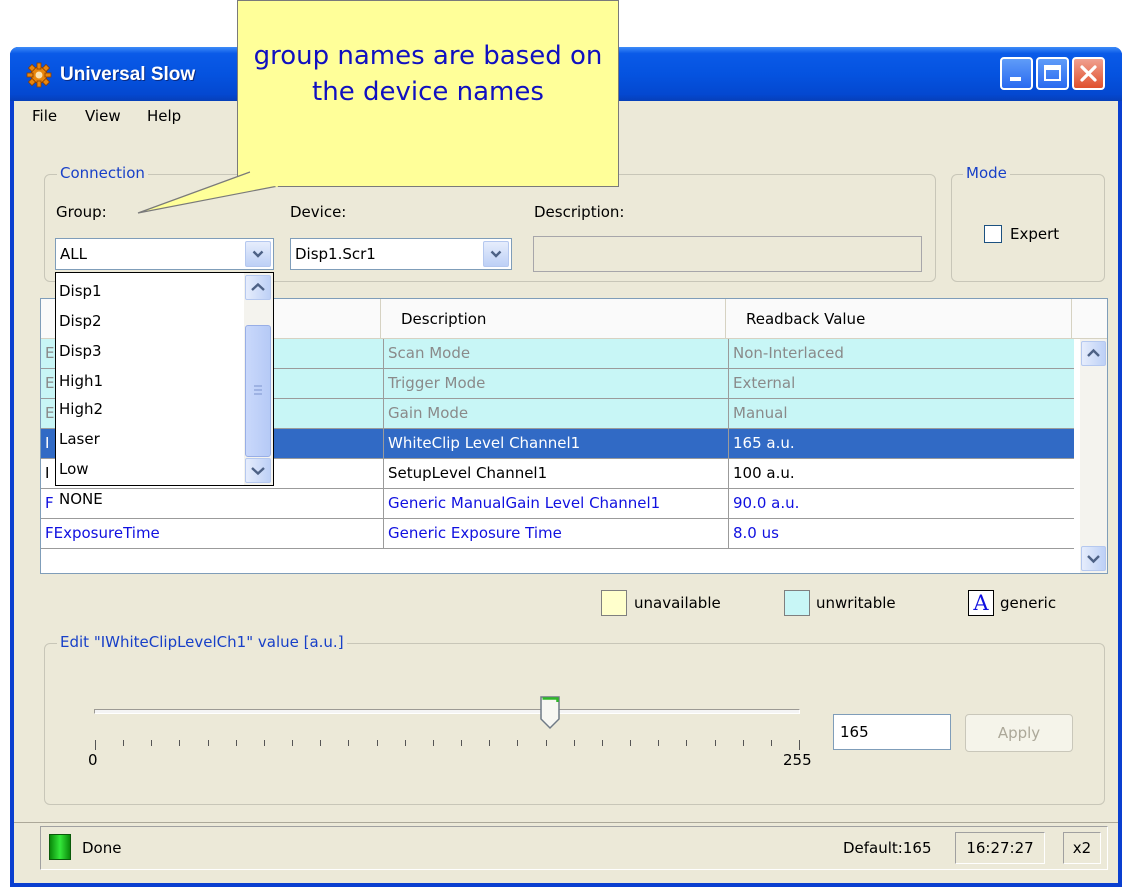 This screenshot has width=1132, height=891. I want to click on unwritable-swatch, so click(797, 603).